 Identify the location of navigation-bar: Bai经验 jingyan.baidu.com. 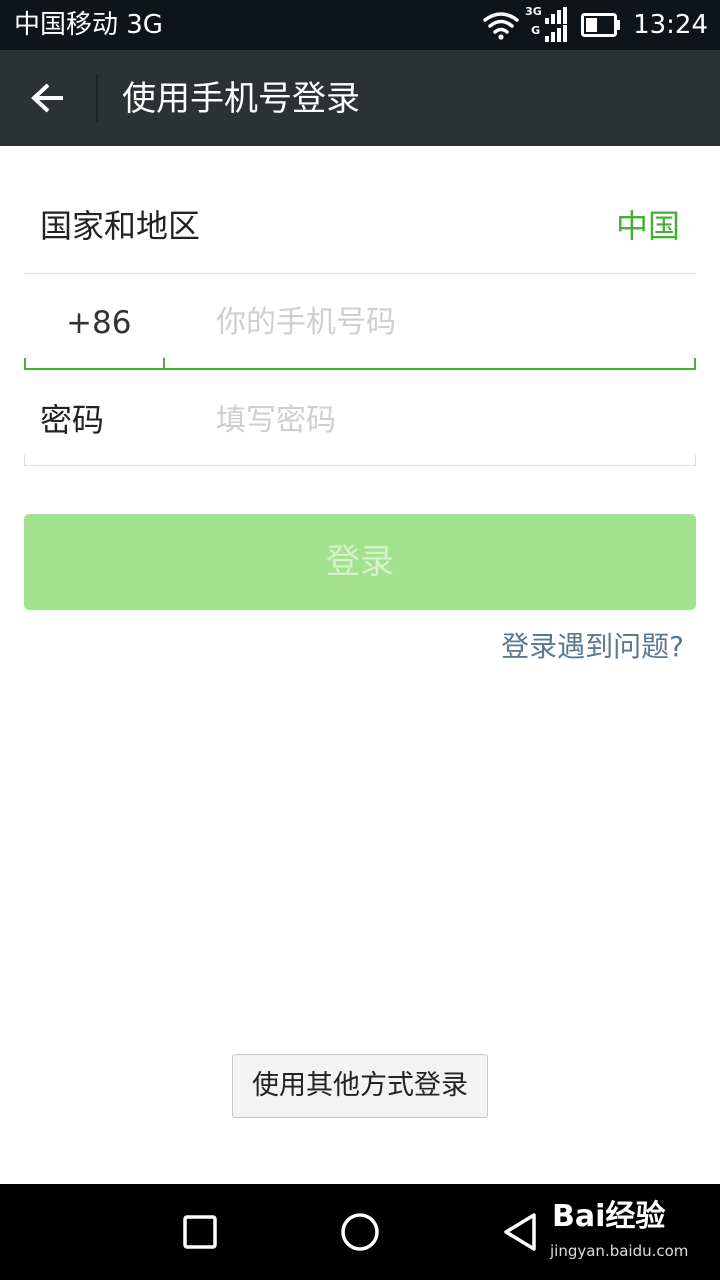
(360, 1232).